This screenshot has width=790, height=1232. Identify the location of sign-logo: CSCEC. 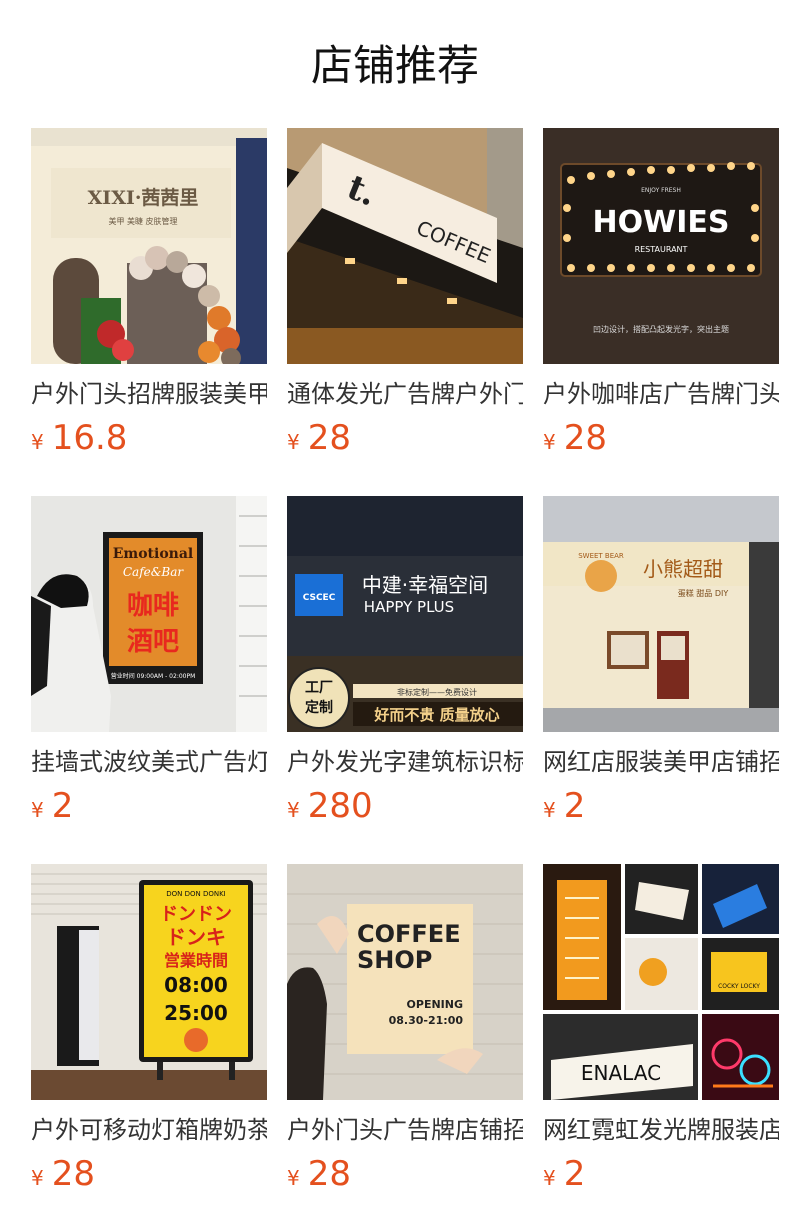
(319, 598).